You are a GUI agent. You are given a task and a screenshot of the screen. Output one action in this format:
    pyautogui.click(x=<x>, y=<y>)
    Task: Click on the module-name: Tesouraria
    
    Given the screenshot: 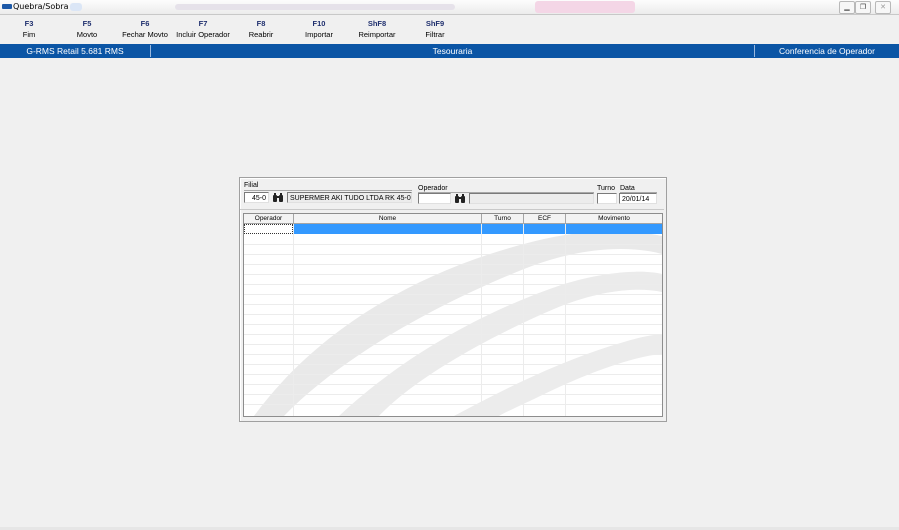 What is the action you would take?
    pyautogui.click(x=452, y=51)
    